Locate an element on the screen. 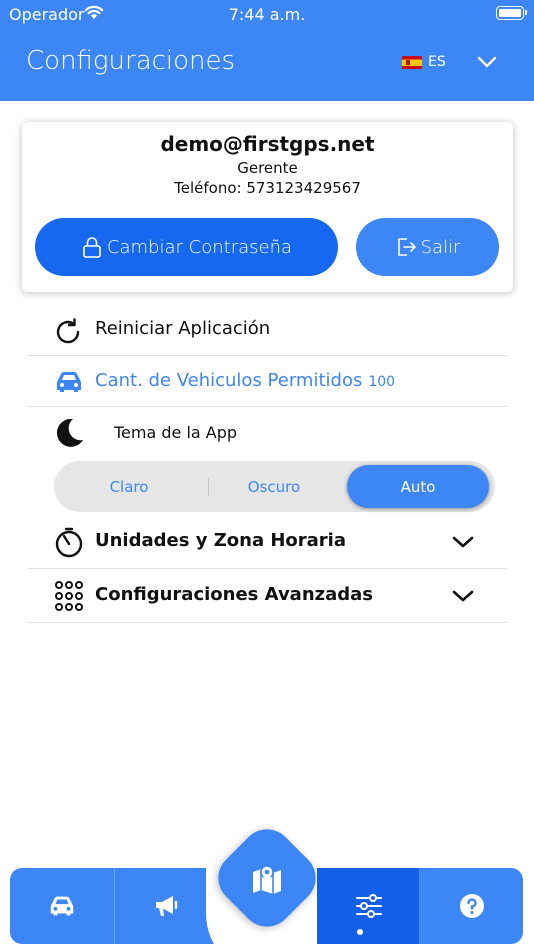  user-role: Gerente is located at coordinates (267, 168).